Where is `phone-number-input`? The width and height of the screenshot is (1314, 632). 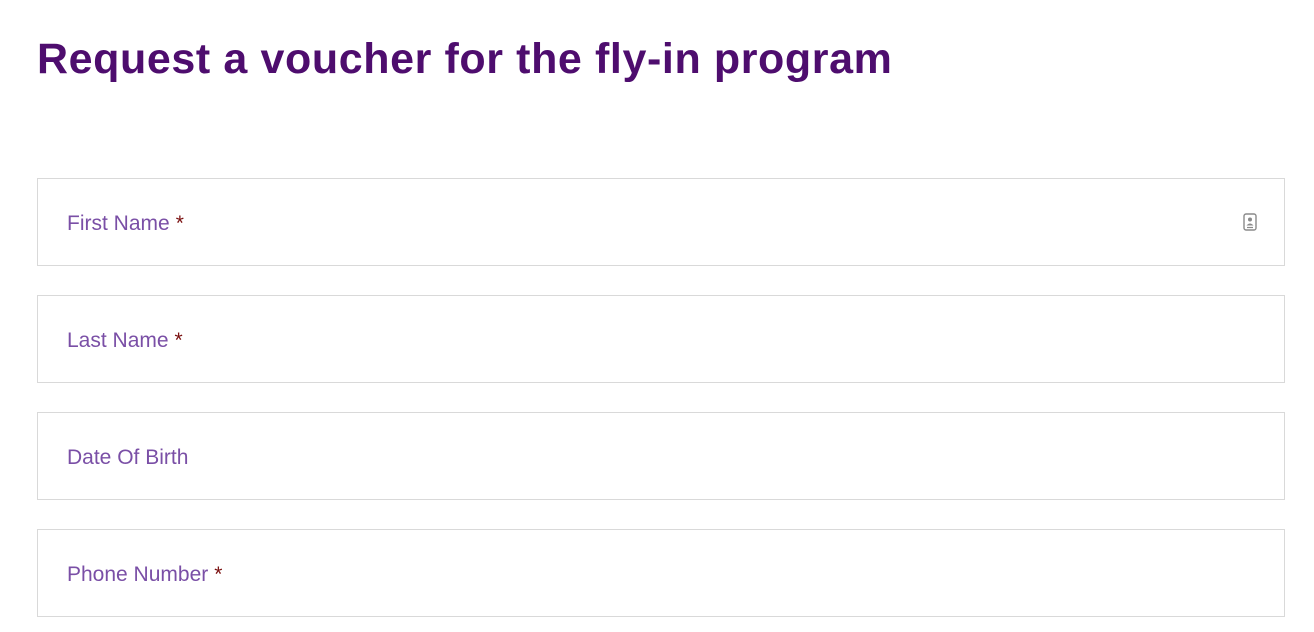 phone-number-input is located at coordinates (661, 573).